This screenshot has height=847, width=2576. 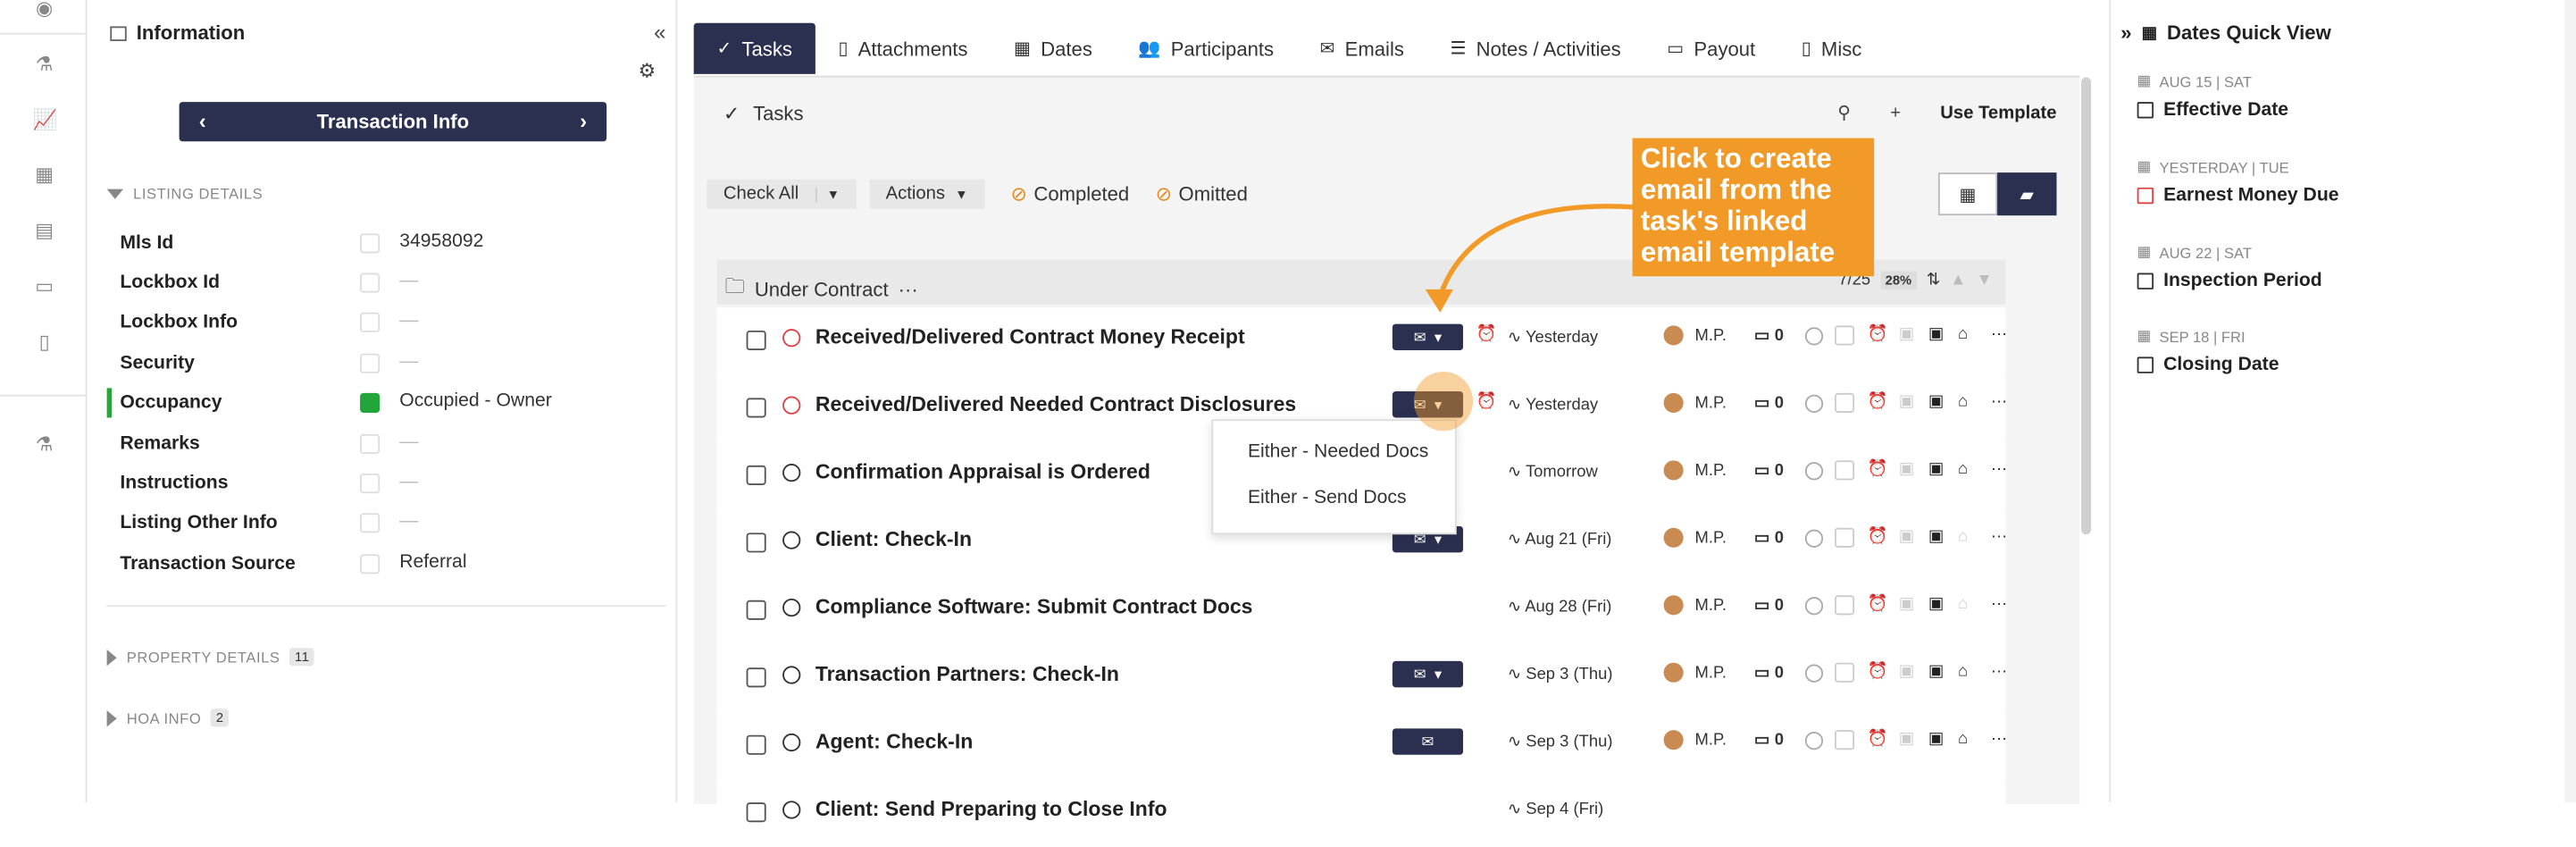 I want to click on tab-dates: ▦ Dates, so click(x=1053, y=49).